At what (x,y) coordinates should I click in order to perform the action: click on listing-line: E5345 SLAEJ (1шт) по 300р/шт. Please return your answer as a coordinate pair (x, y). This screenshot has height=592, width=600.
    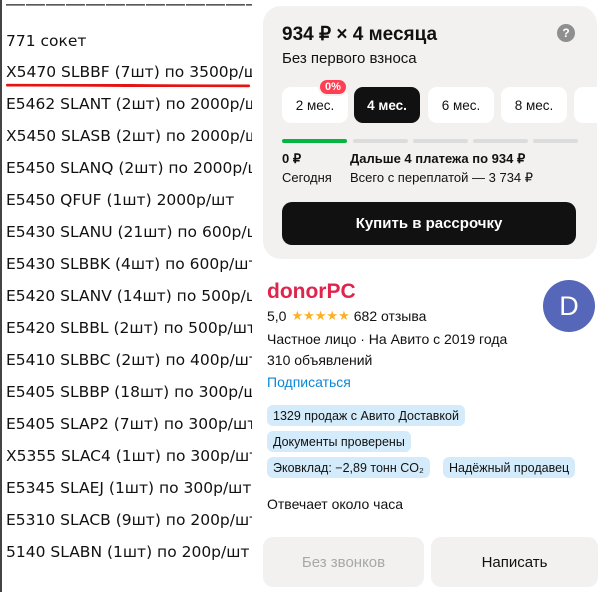
    Looking at the image, I should click on (129, 488).